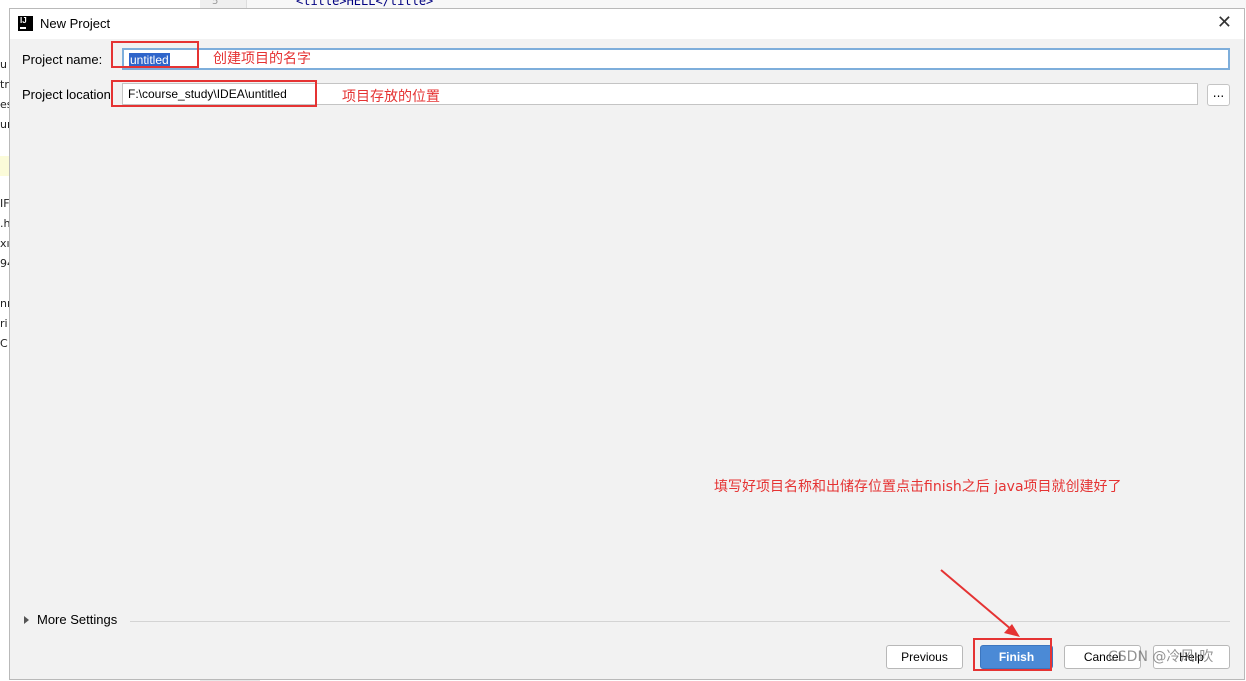 The height and width of the screenshot is (681, 1246). What do you see at coordinates (223, 4) in the screenshot?
I see `background-gutter` at bounding box center [223, 4].